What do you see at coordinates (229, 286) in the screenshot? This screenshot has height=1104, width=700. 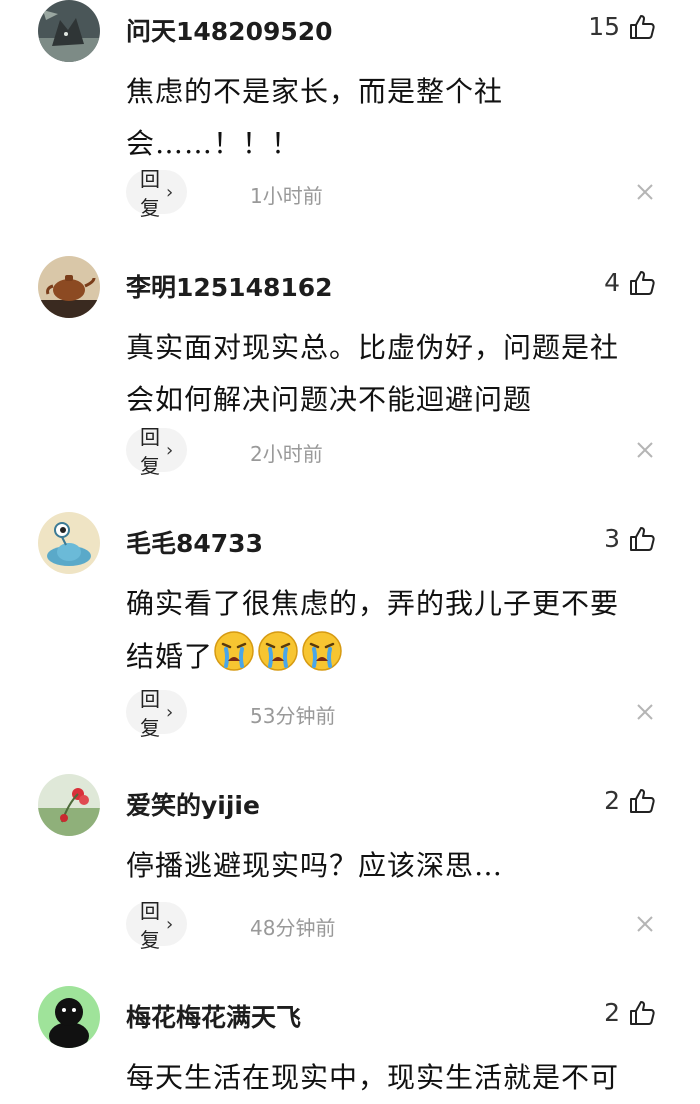 I see `username: 李明125148162` at bounding box center [229, 286].